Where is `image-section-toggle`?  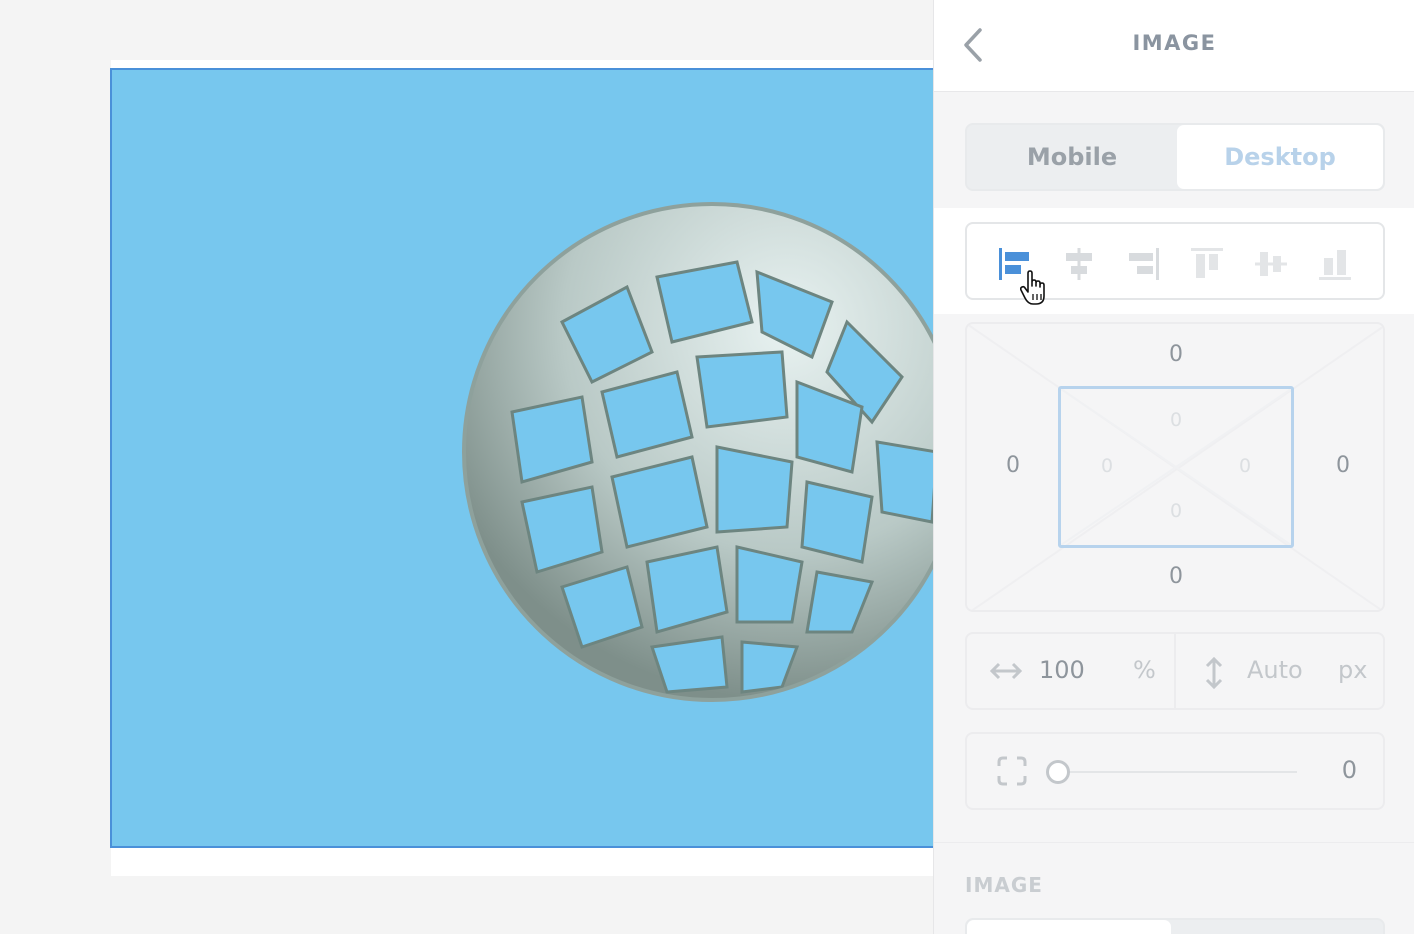
image-section-toggle is located at coordinates (1175, 926).